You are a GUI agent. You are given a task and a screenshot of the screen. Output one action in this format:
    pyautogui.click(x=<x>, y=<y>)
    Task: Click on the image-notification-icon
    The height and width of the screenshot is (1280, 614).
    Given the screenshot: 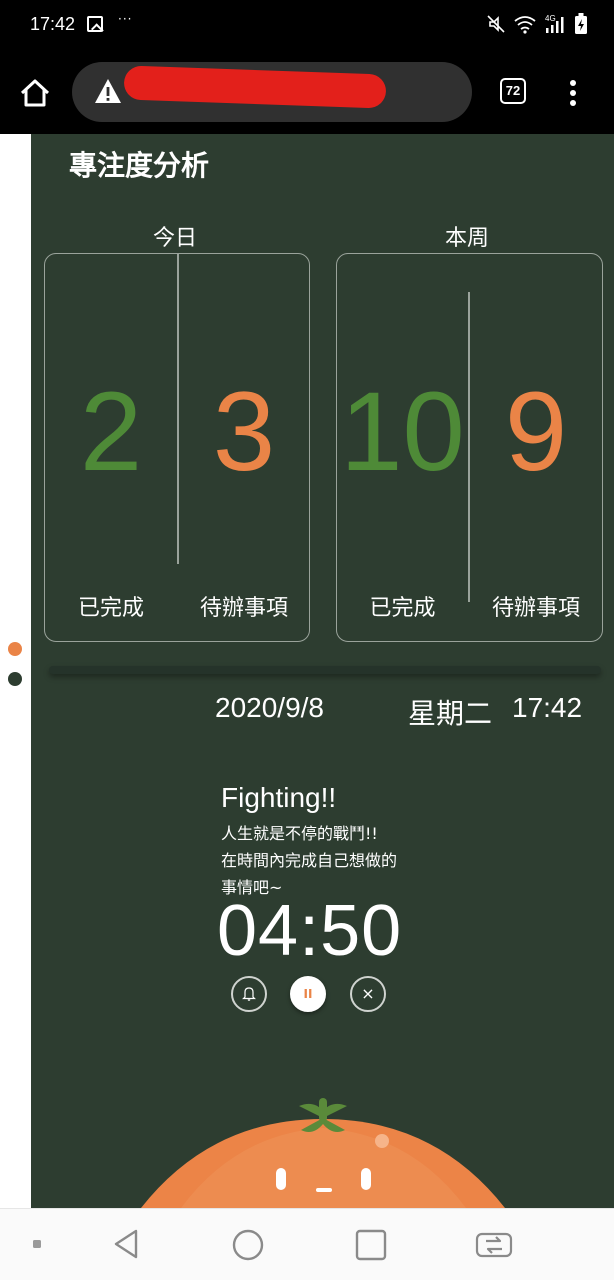 What is the action you would take?
    pyautogui.click(x=95, y=24)
    